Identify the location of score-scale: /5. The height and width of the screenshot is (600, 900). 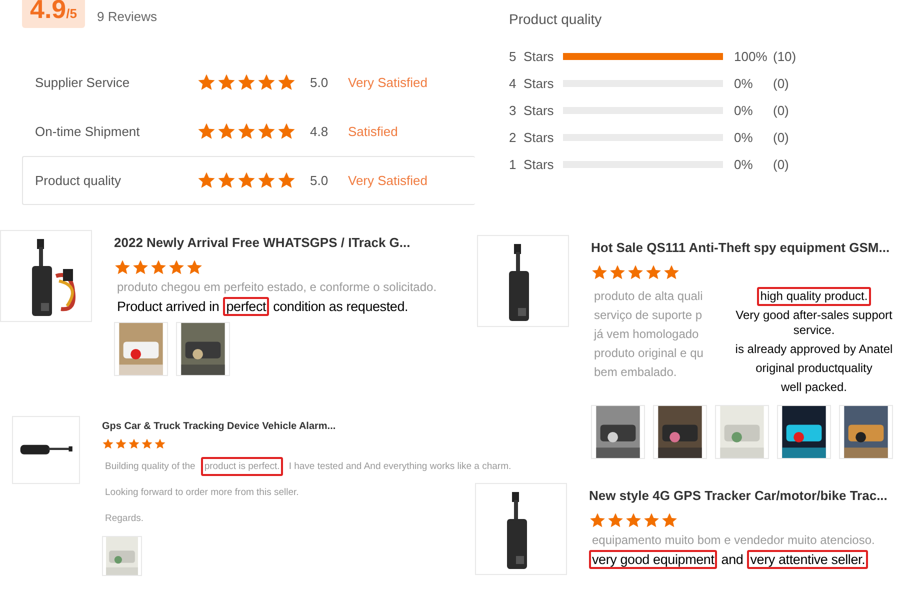
(71, 13).